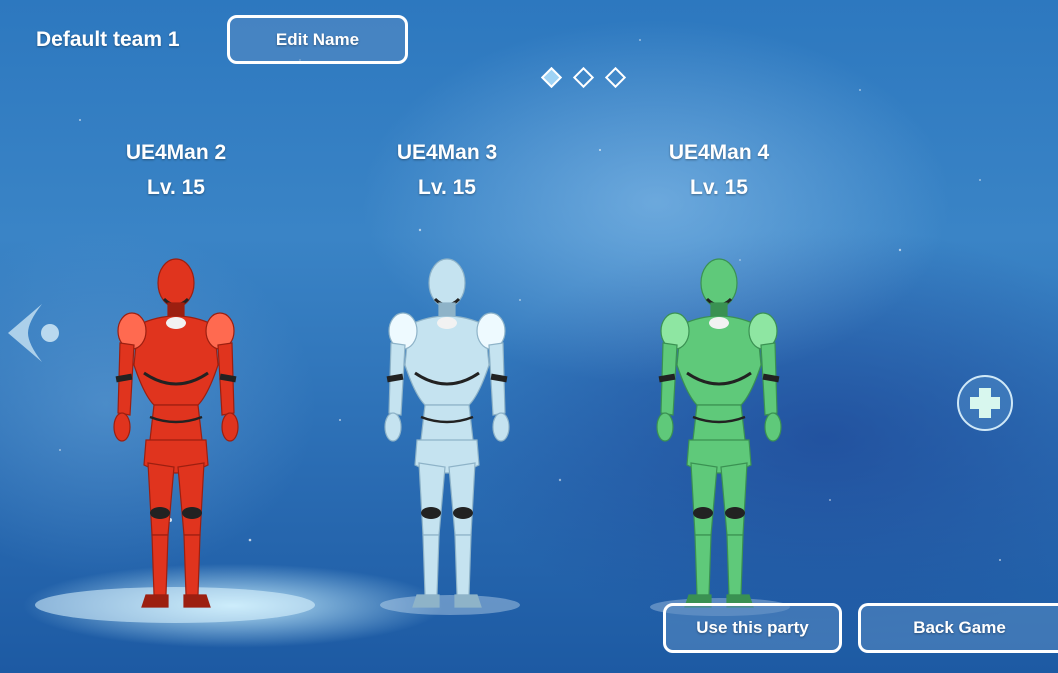 Image resolution: width=1058 pixels, height=673 pixels. Describe the element at coordinates (719, 152) in the screenshot. I see `member-name: UE4Man 4` at that location.